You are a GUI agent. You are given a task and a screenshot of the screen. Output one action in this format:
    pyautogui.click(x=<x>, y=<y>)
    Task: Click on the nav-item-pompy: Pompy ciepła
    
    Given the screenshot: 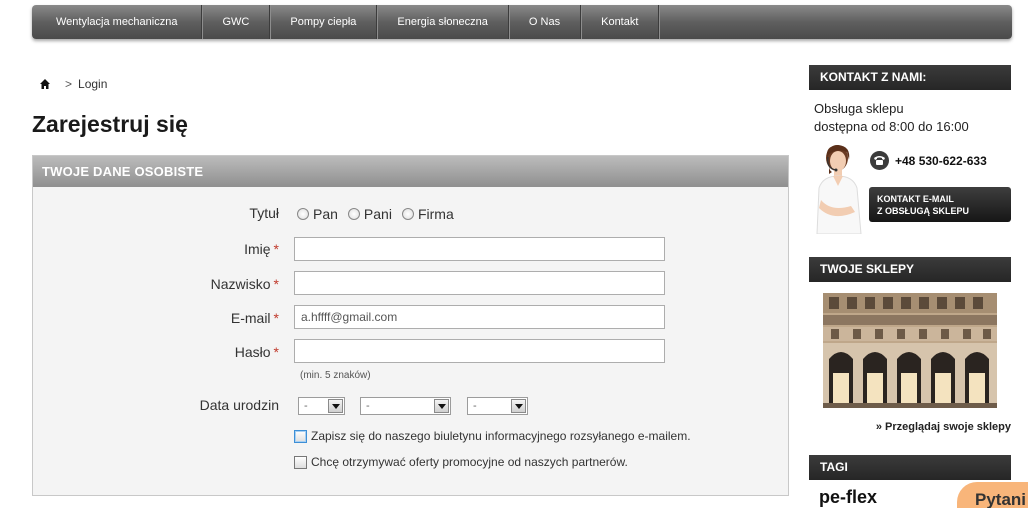 What is the action you would take?
    pyautogui.click(x=324, y=22)
    